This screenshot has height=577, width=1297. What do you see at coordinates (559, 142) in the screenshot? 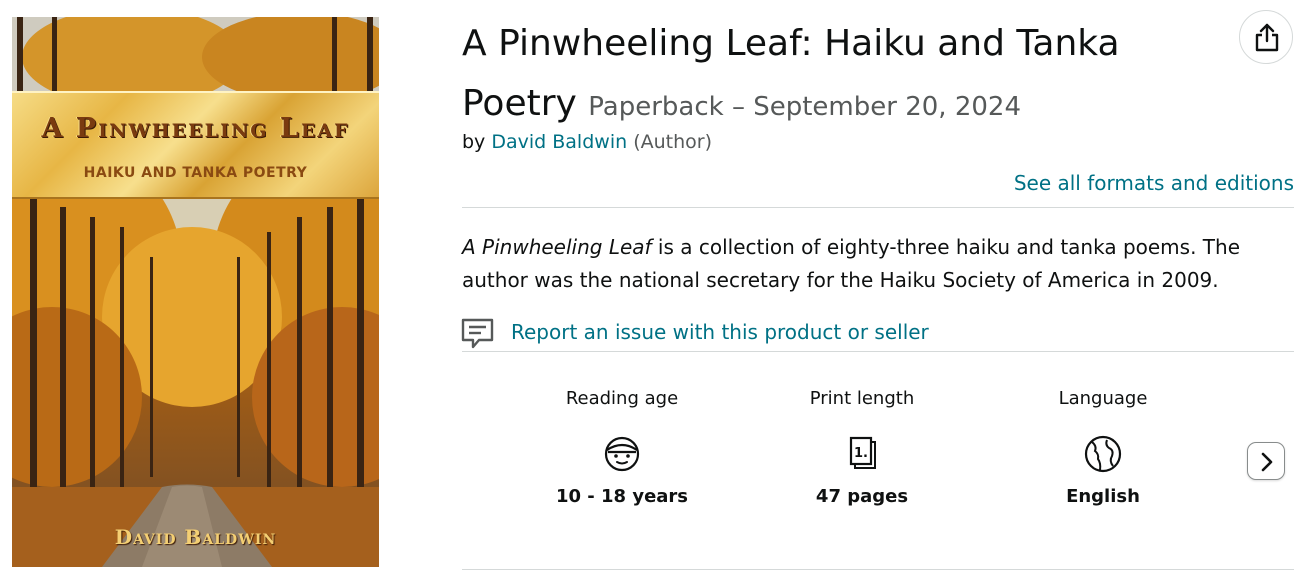
I see `author-link: David Baldwin` at bounding box center [559, 142].